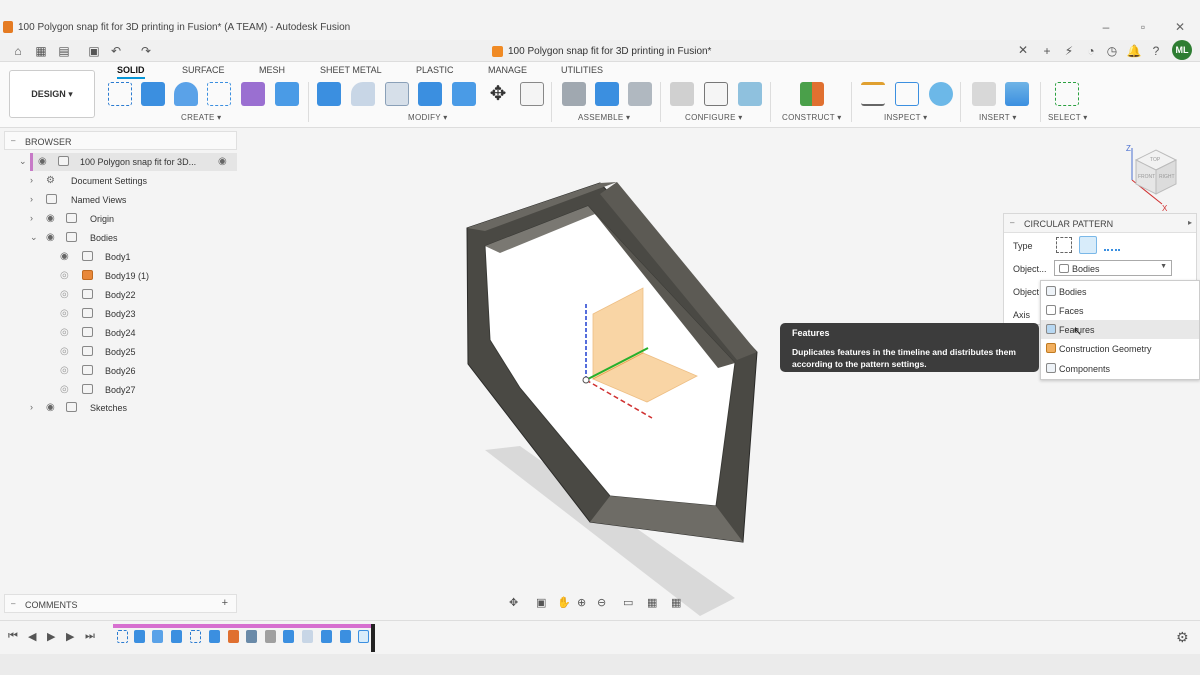 The height and width of the screenshot is (675, 1200). I want to click on browser-item-body: ◎ Body19 (1), so click(120, 276).